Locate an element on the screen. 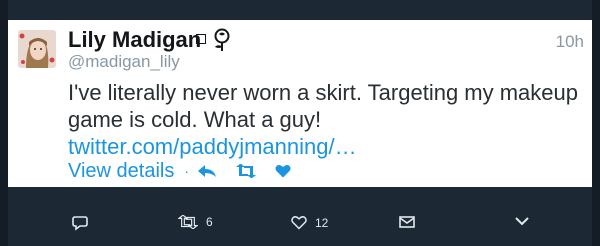 The width and height of the screenshot is (600, 246). retweet-button is located at coordinates (246, 171).